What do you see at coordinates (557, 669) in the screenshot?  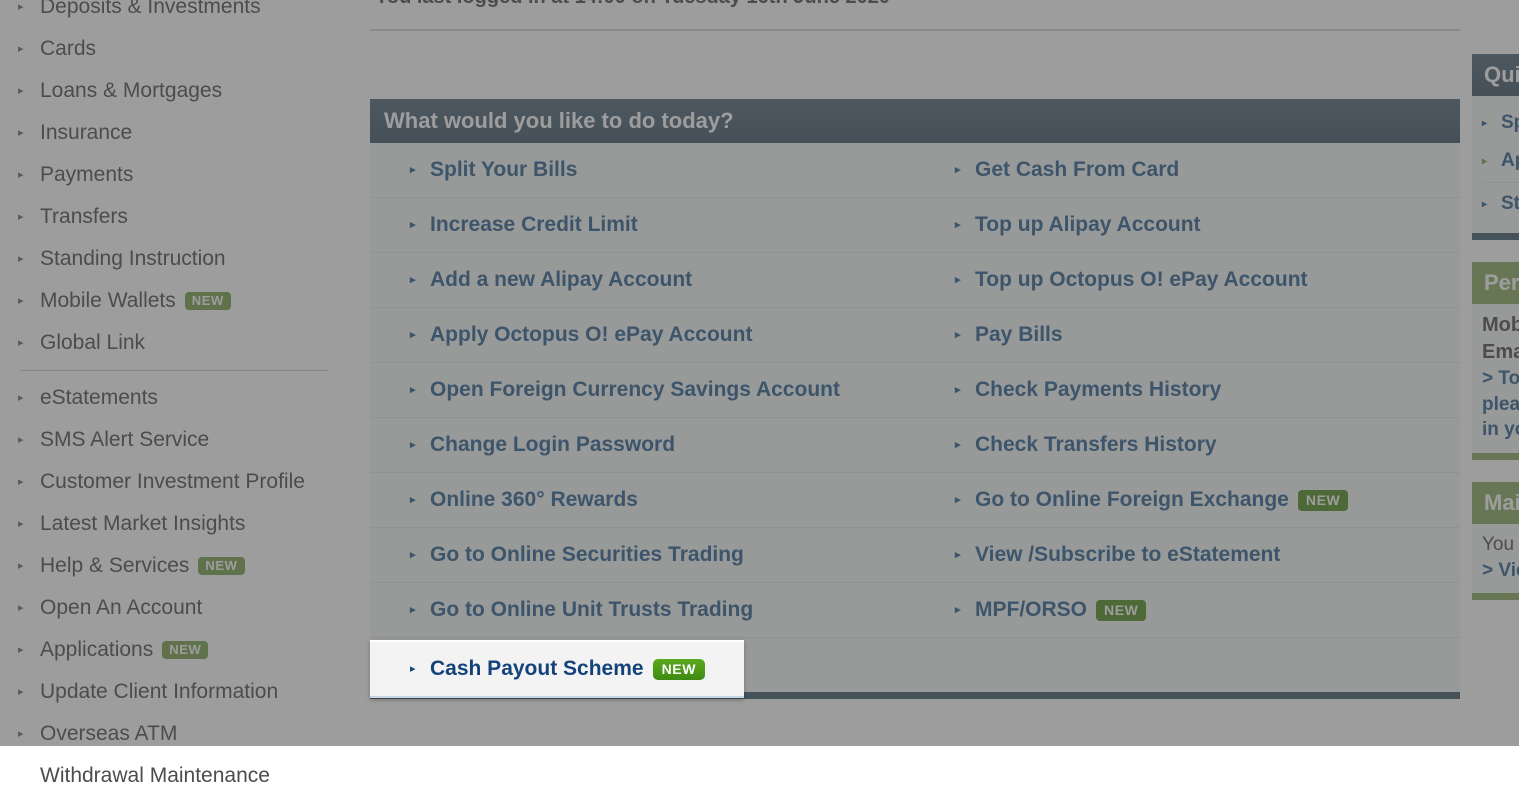 I see `highlighted-action-cash-payout-scheme: ▸ Cash Payout Scheme NEW` at bounding box center [557, 669].